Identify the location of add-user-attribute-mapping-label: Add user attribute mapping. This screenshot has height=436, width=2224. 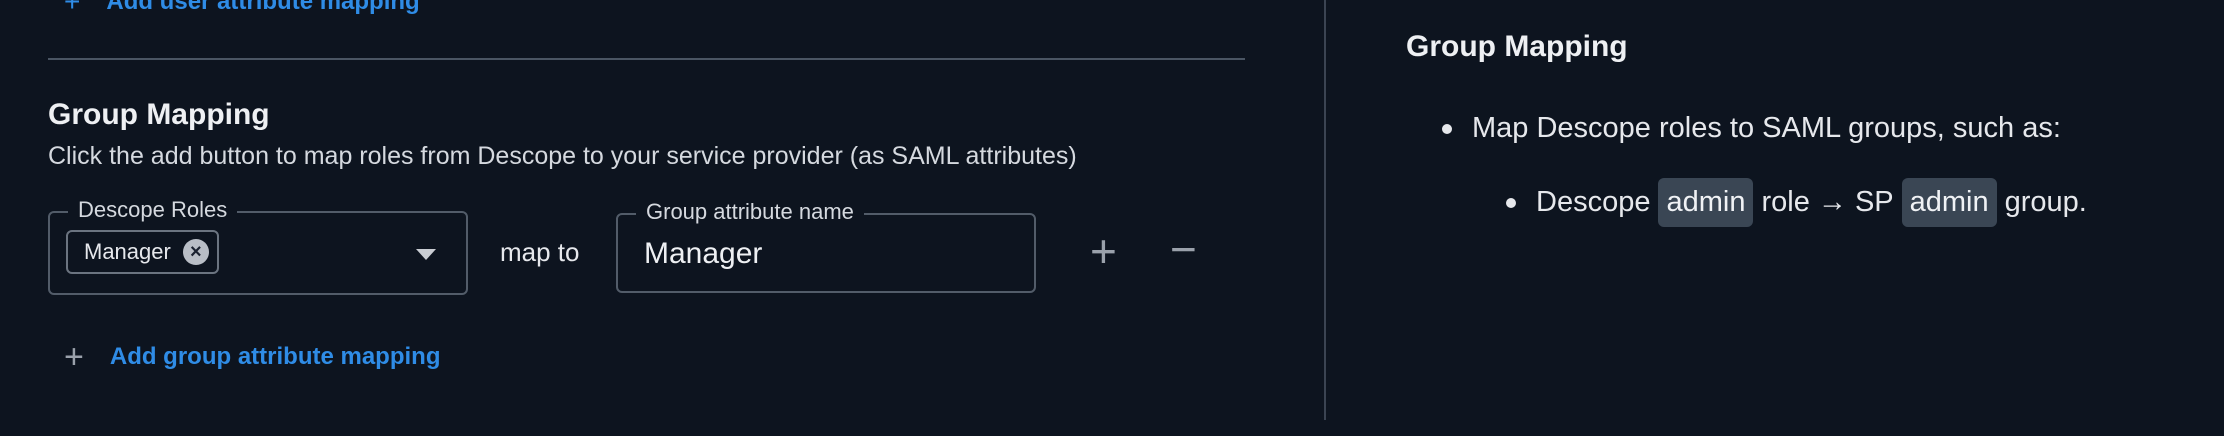
(263, 7).